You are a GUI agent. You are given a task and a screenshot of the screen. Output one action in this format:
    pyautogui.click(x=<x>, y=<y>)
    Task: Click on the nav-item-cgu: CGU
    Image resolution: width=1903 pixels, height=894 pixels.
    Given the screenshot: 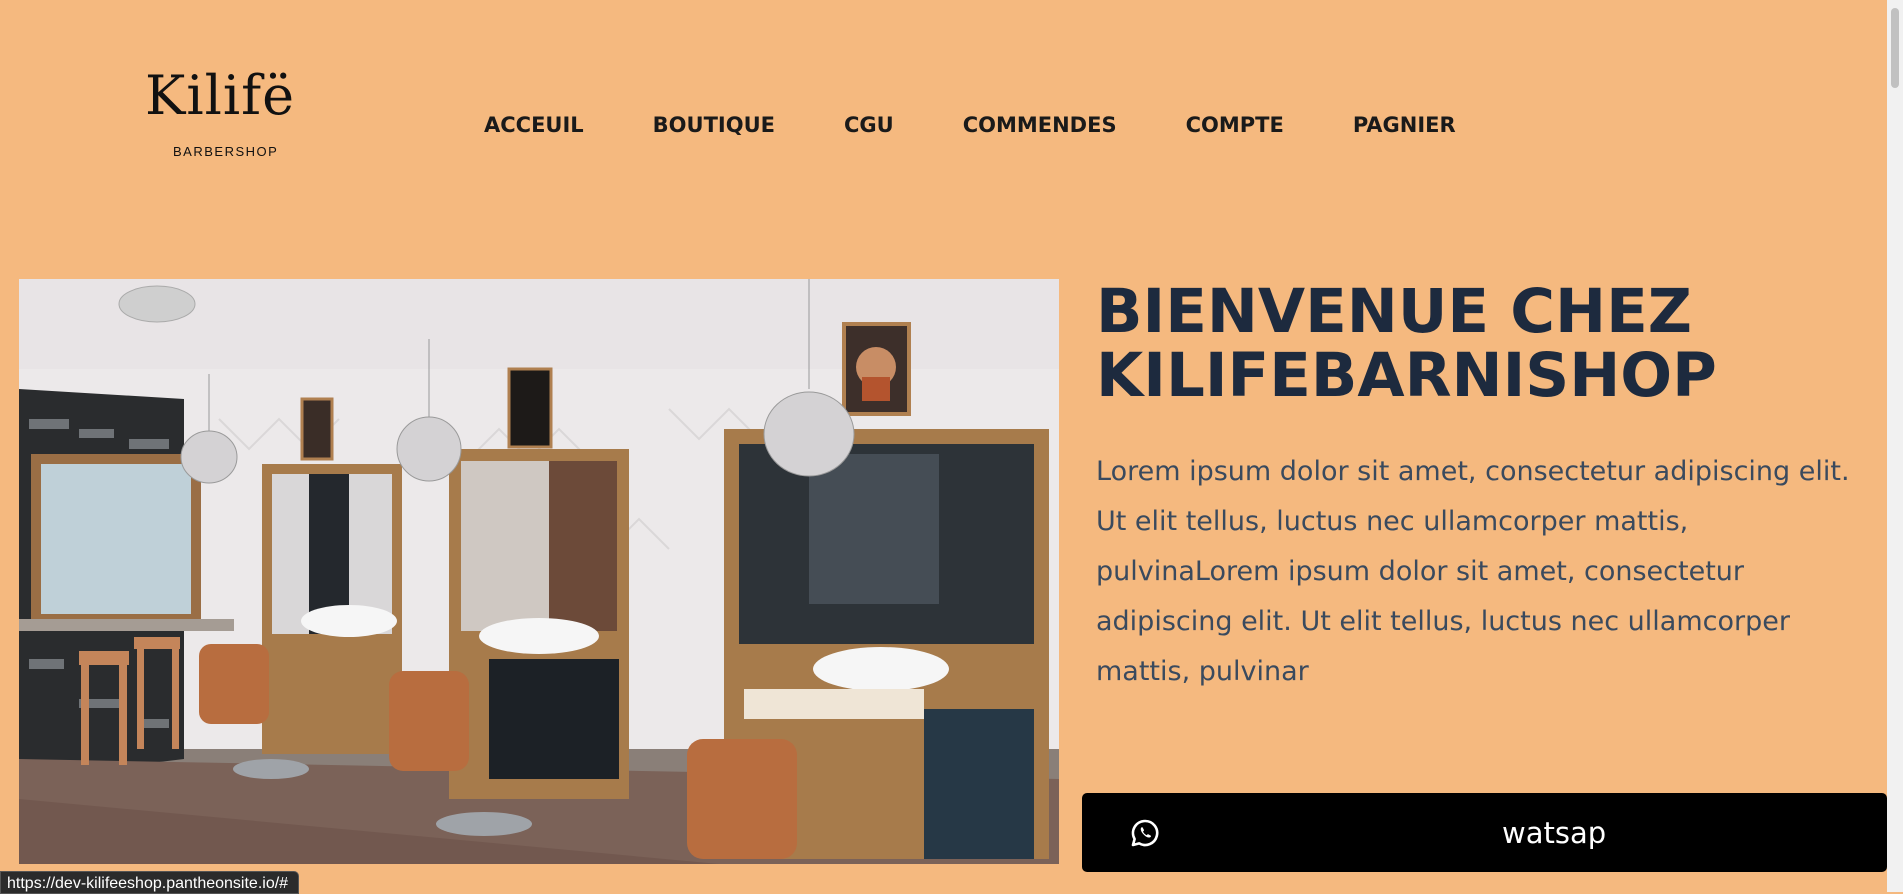 What is the action you would take?
    pyautogui.click(x=869, y=125)
    